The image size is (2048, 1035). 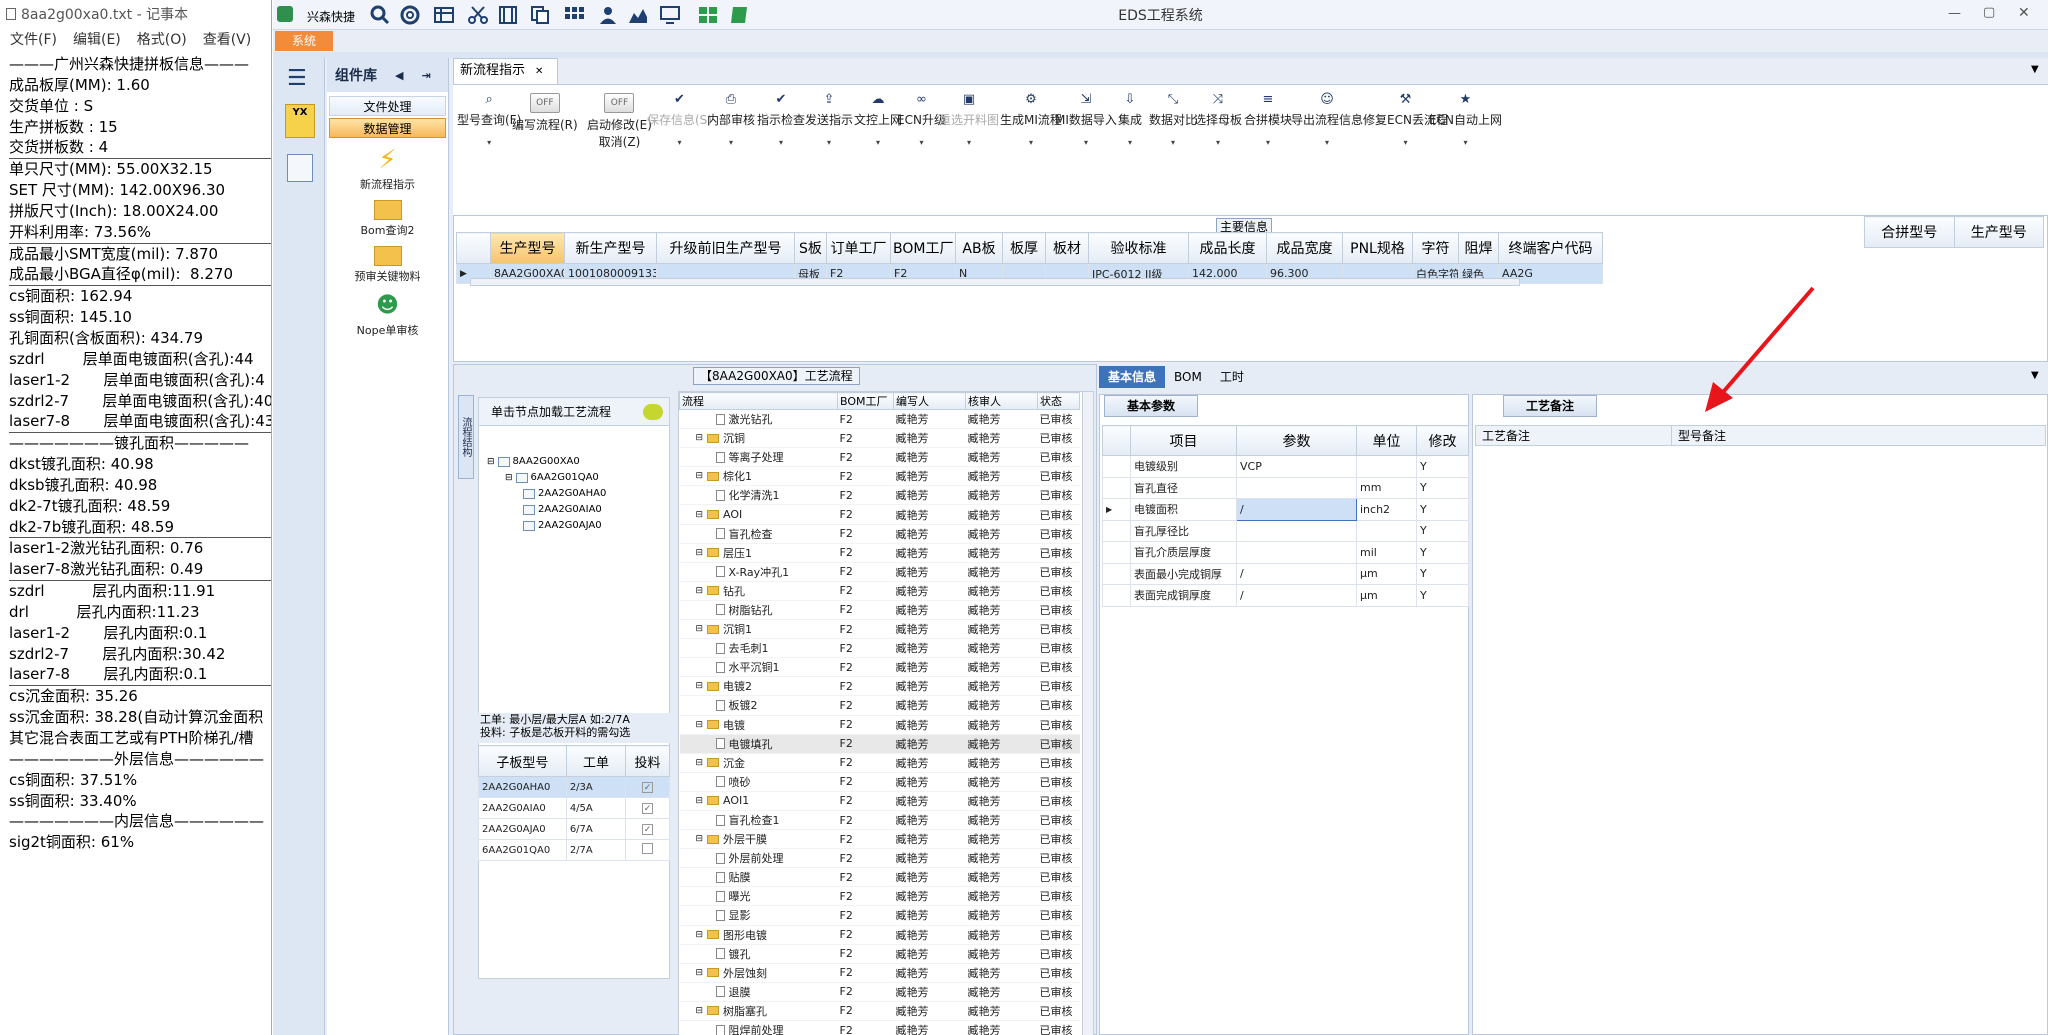 What do you see at coordinates (810, 248) in the screenshot?
I see `main-info-col-header: S板` at bounding box center [810, 248].